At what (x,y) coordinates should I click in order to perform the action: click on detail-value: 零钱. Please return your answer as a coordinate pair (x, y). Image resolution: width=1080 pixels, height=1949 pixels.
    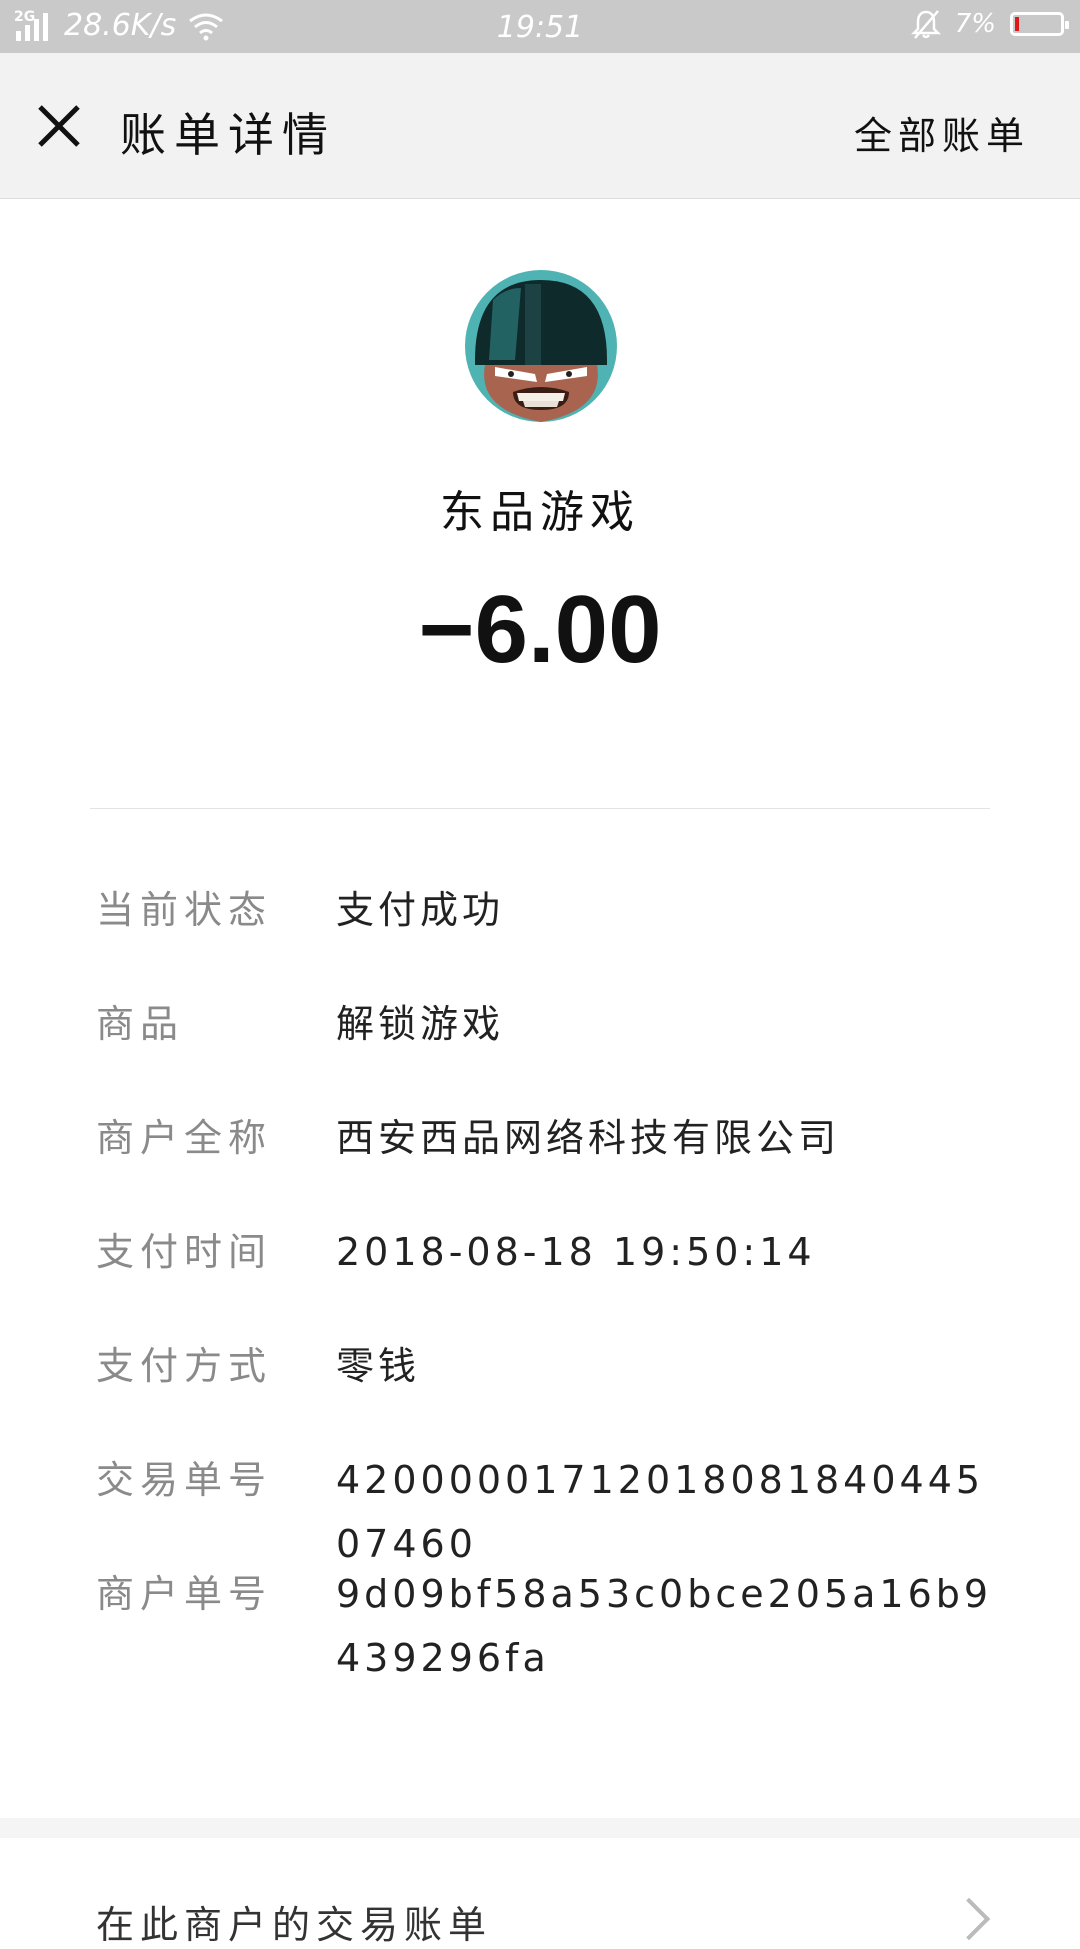
    Looking at the image, I should click on (378, 1366).